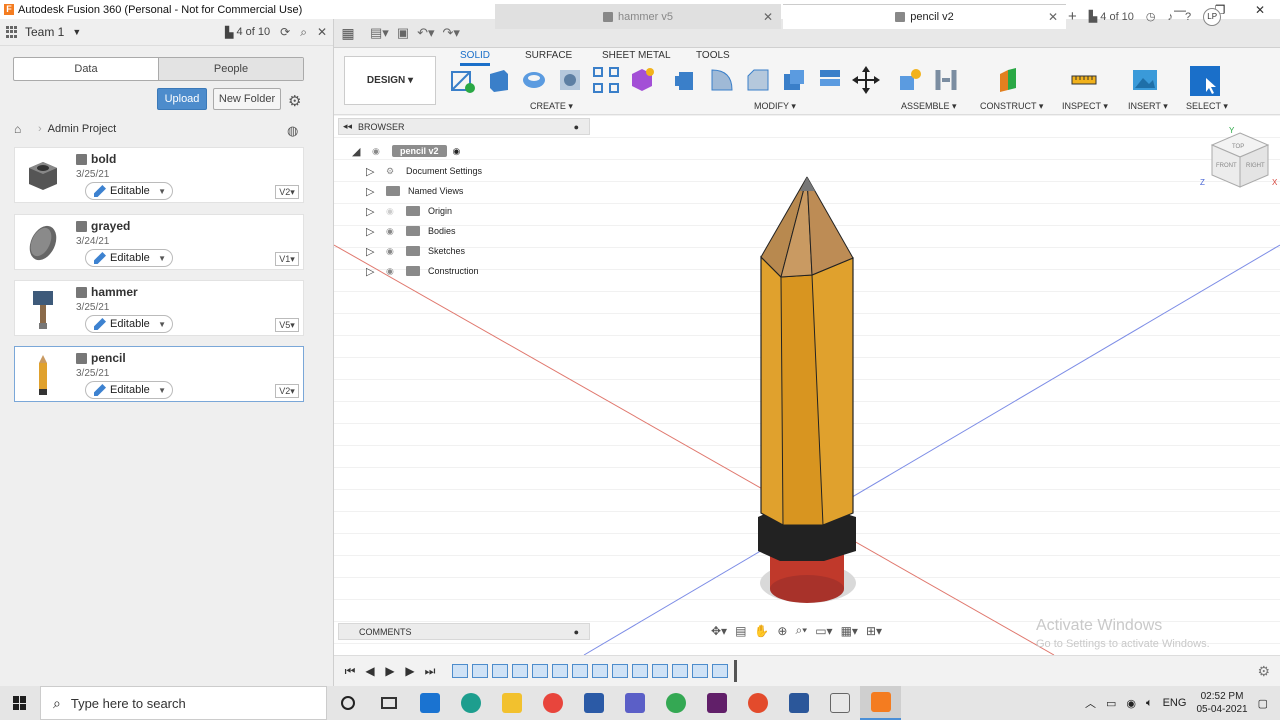 This screenshot has width=1280, height=720. What do you see at coordinates (409, 211) in the screenshot?
I see `browser-item-origin: ▷ ◉ Origin` at bounding box center [409, 211].